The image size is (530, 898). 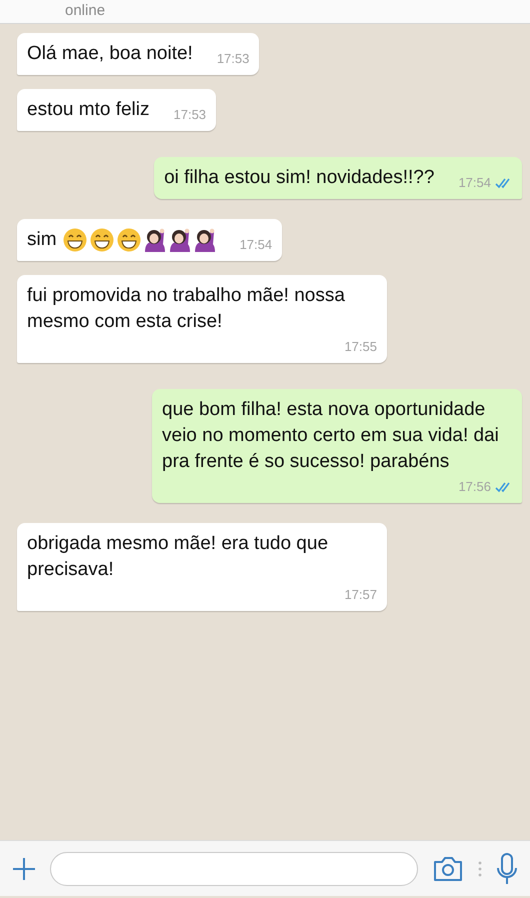 I want to click on camera-icon, so click(x=448, y=868).